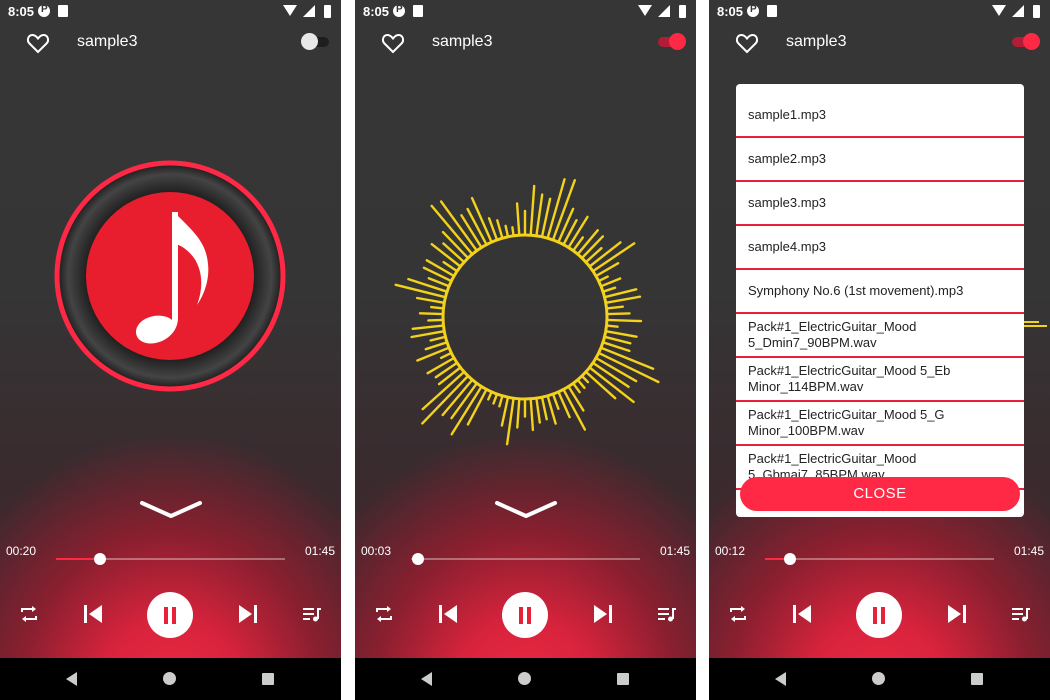 Image resolution: width=1050 pixels, height=700 pixels. Describe the element at coordinates (664, 11) in the screenshot. I see `cell-signal-icon` at that location.